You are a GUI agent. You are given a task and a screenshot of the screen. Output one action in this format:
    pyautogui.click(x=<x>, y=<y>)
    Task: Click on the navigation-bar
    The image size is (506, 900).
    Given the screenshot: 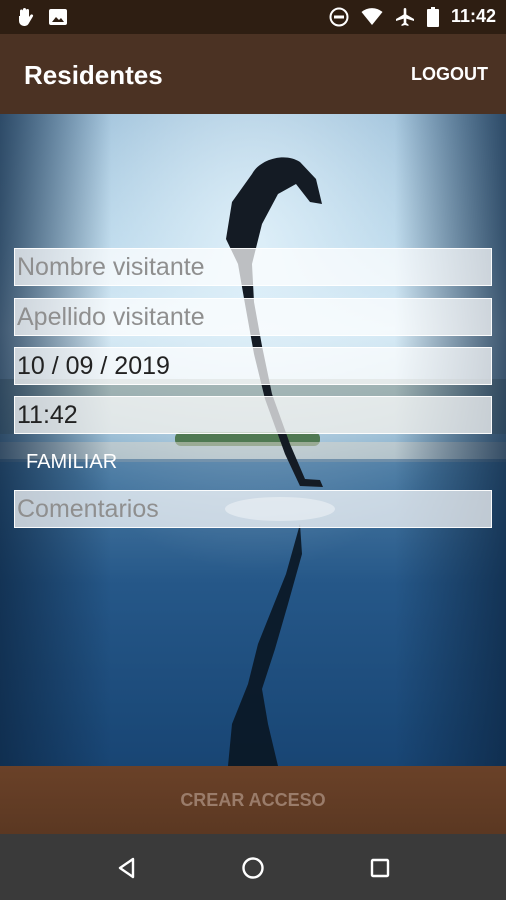 What is the action you would take?
    pyautogui.click(x=253, y=867)
    